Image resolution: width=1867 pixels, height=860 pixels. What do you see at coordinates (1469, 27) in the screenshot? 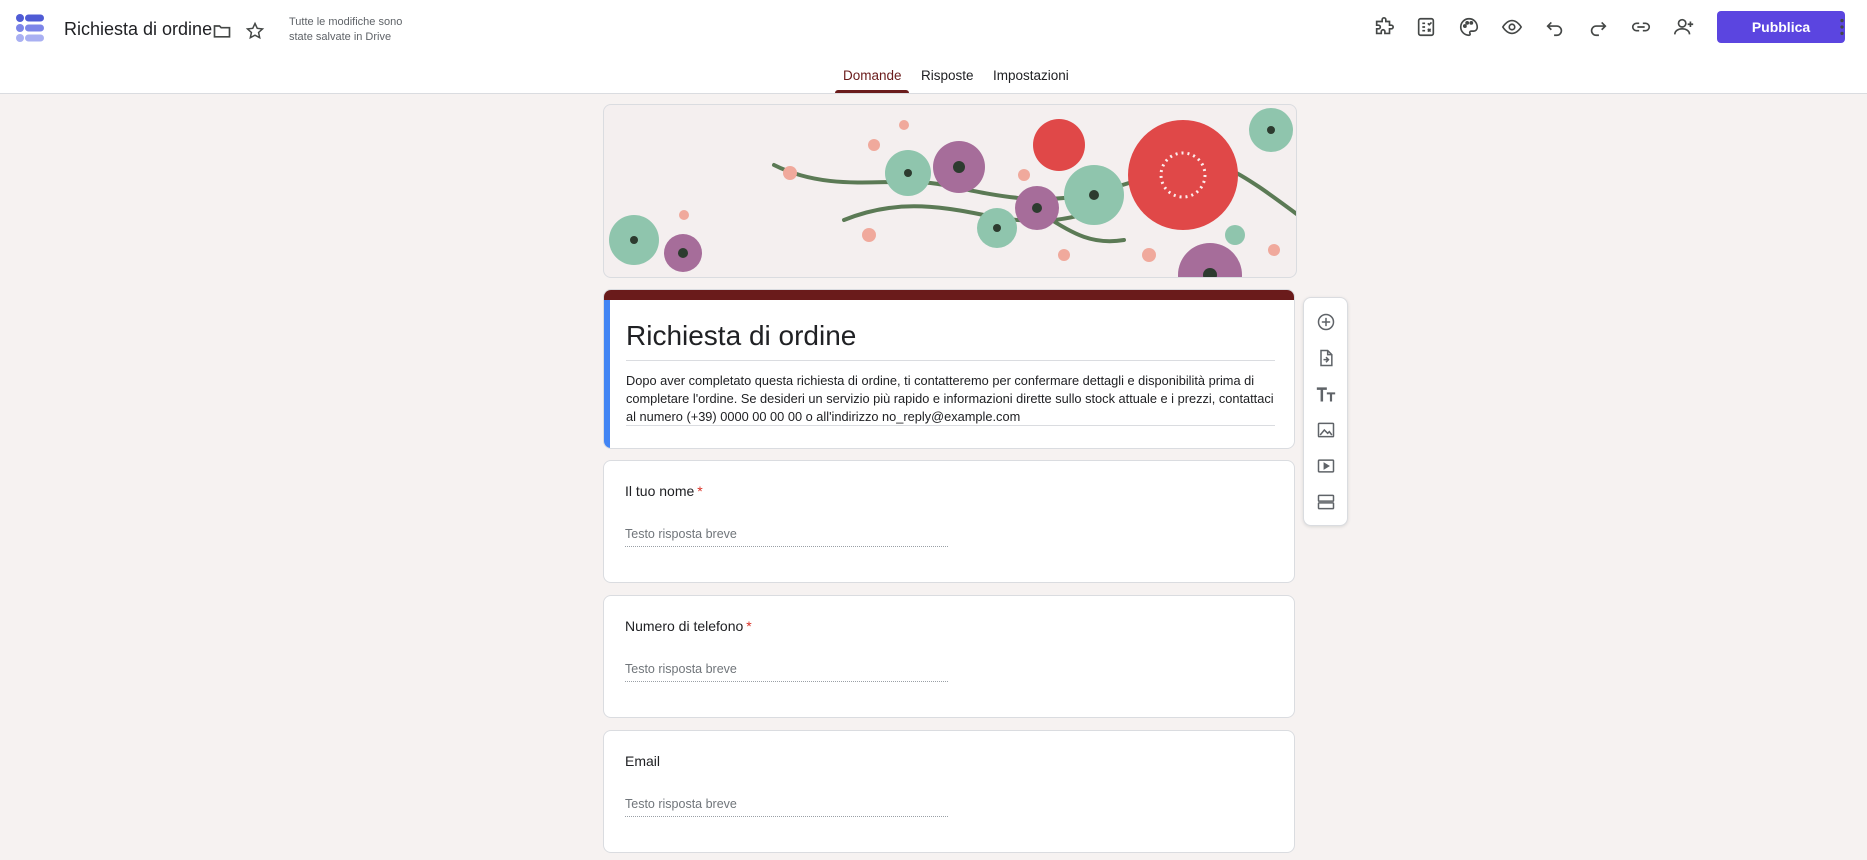
I see `palette-icon` at bounding box center [1469, 27].